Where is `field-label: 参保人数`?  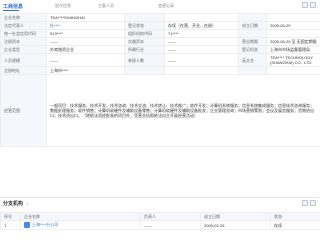
field-label: 参保人数 is located at coordinates (144, 60).